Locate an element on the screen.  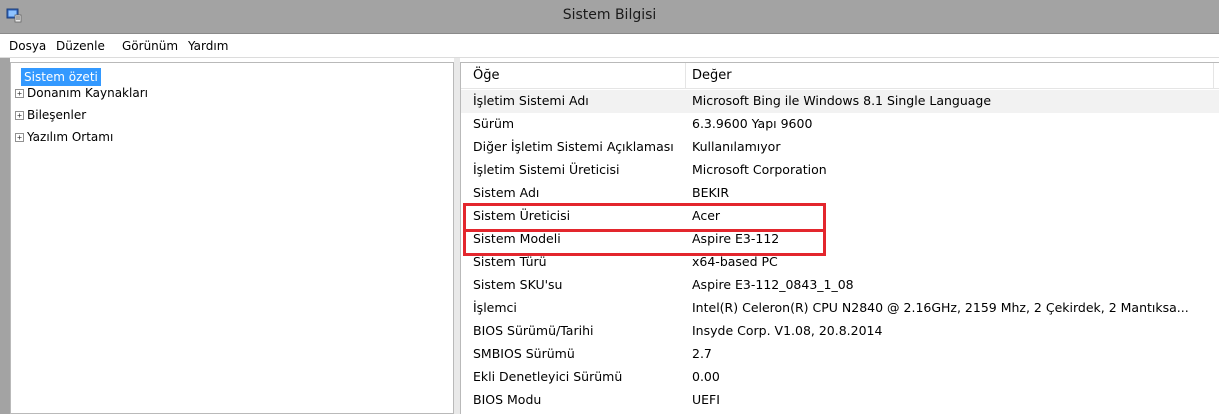
list-header: Öğe Değer is located at coordinates (840, 76).